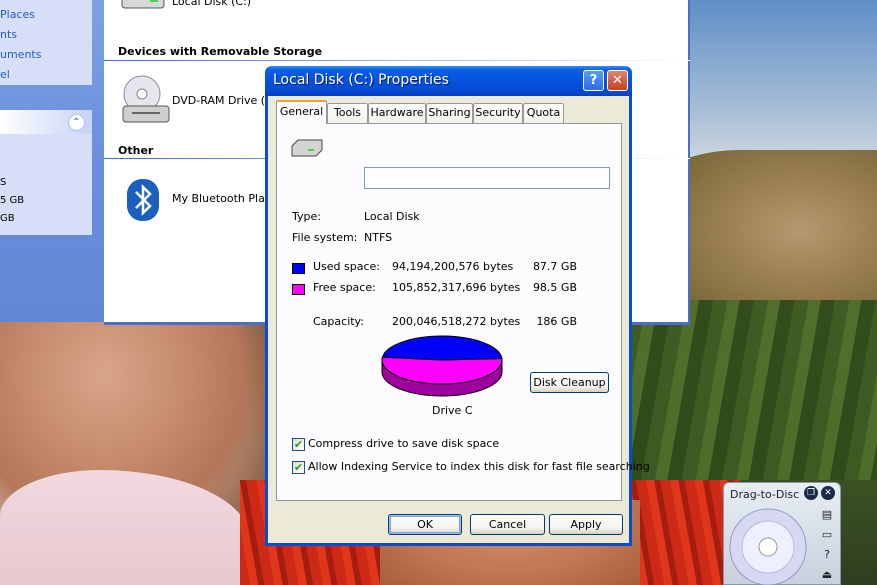  What do you see at coordinates (827, 515) in the screenshot?
I see `list-icon: ▤` at bounding box center [827, 515].